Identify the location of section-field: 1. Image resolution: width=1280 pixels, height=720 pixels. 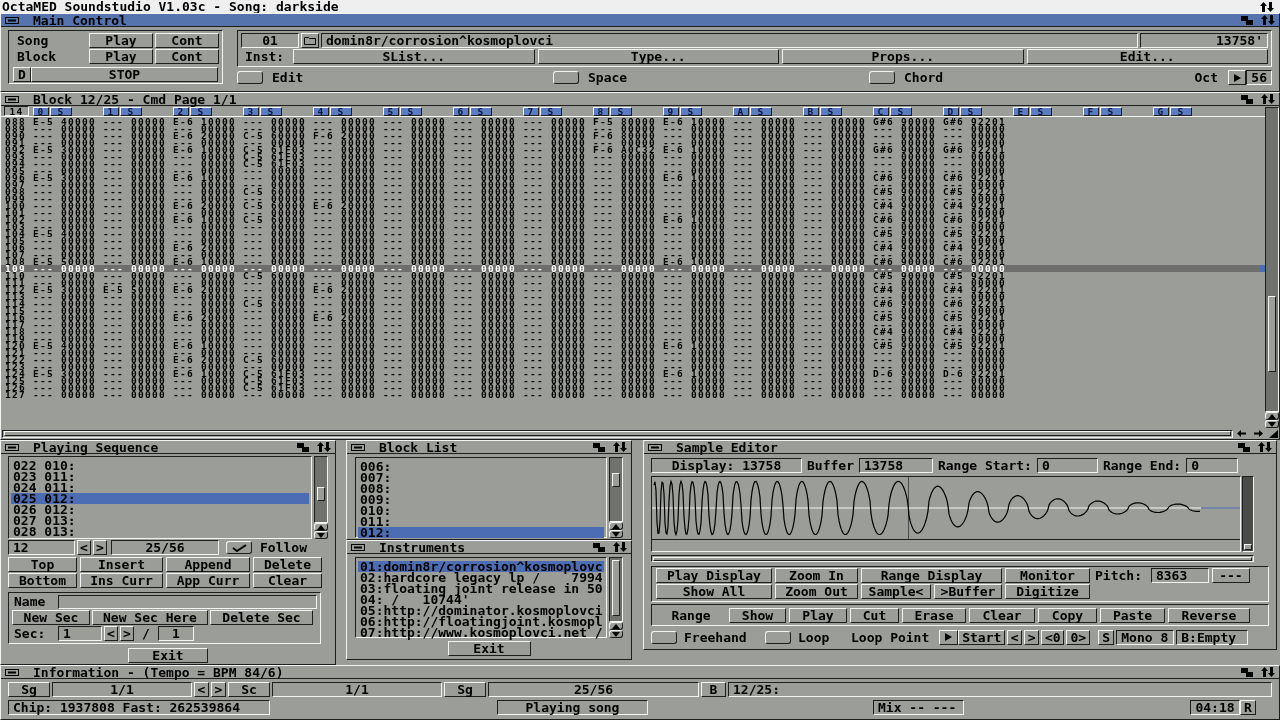
(80, 633).